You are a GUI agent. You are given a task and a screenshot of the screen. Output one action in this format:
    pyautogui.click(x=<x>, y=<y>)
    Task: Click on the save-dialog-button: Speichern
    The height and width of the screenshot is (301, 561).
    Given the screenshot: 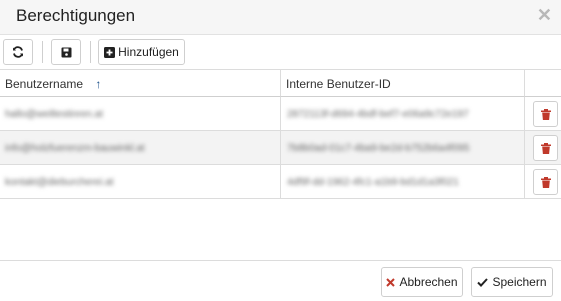 What is the action you would take?
    pyautogui.click(x=512, y=282)
    